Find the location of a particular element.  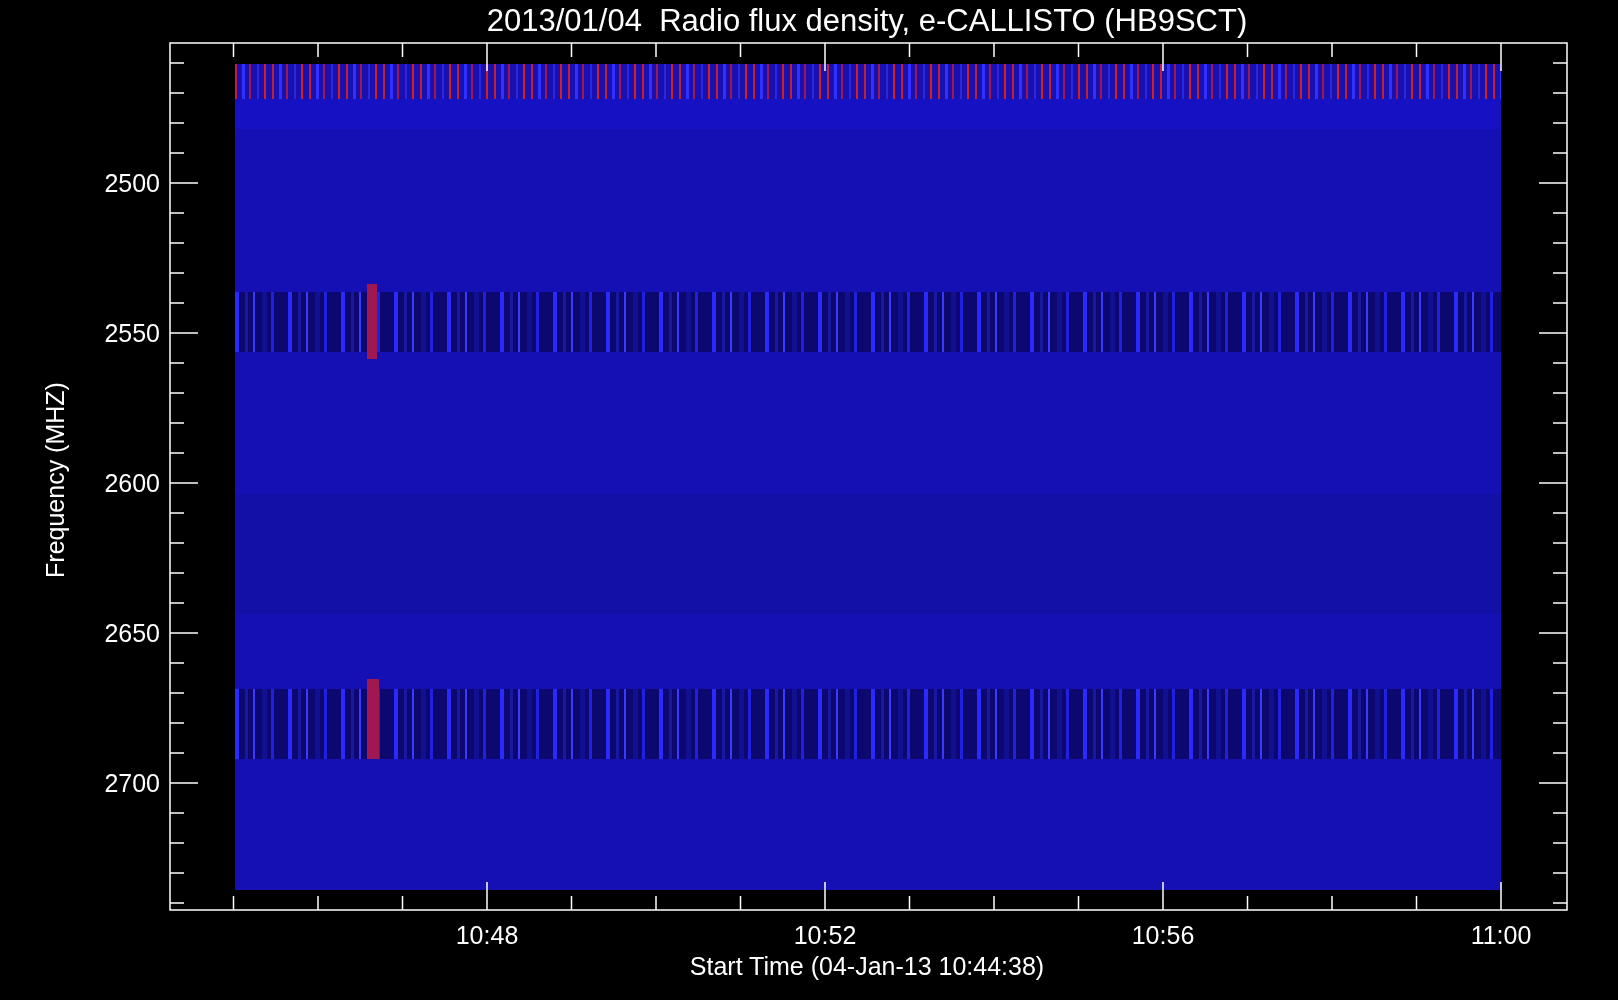

y-tick-label: 2550 is located at coordinates (132, 333).